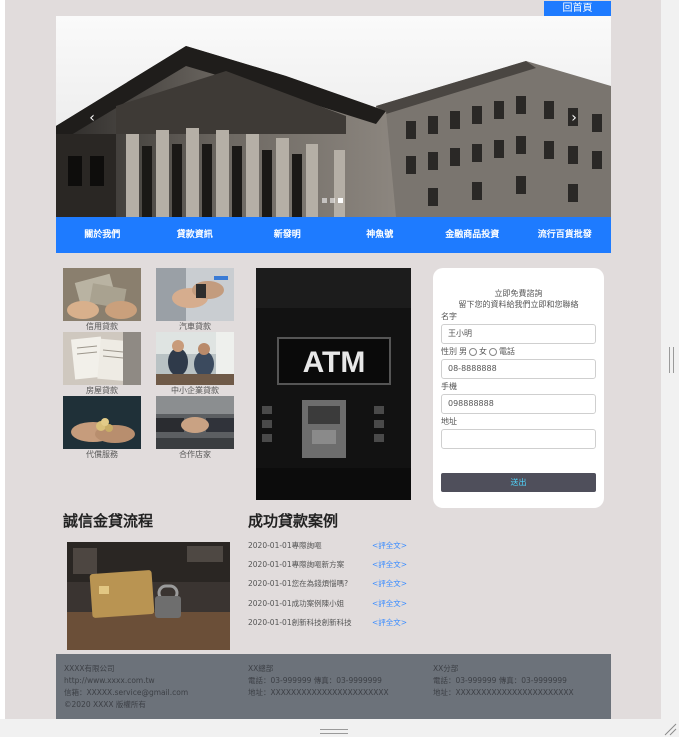  Describe the element at coordinates (318, 692) in the screenshot. I see `footer-branch1-address: 地址：XXXXXXXXXXXXXXXXXXXXXXX` at that location.